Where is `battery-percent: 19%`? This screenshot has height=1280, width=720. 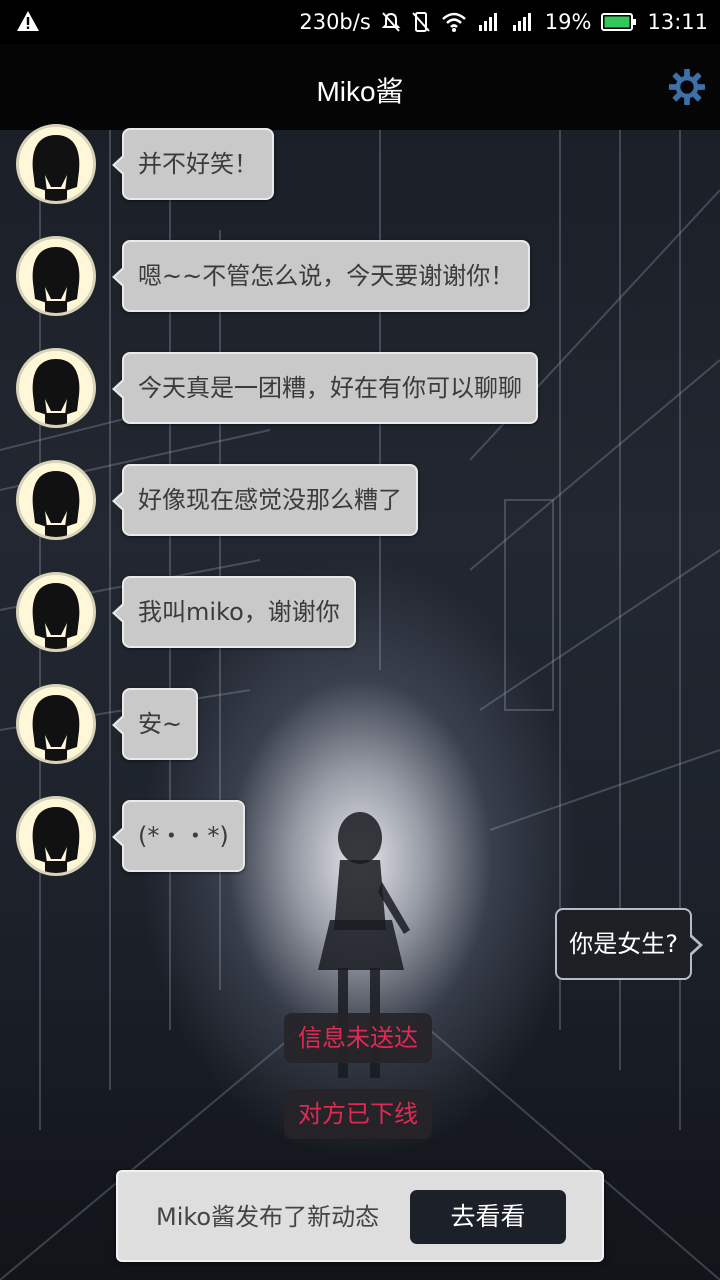
battery-percent: 19% is located at coordinates (568, 22).